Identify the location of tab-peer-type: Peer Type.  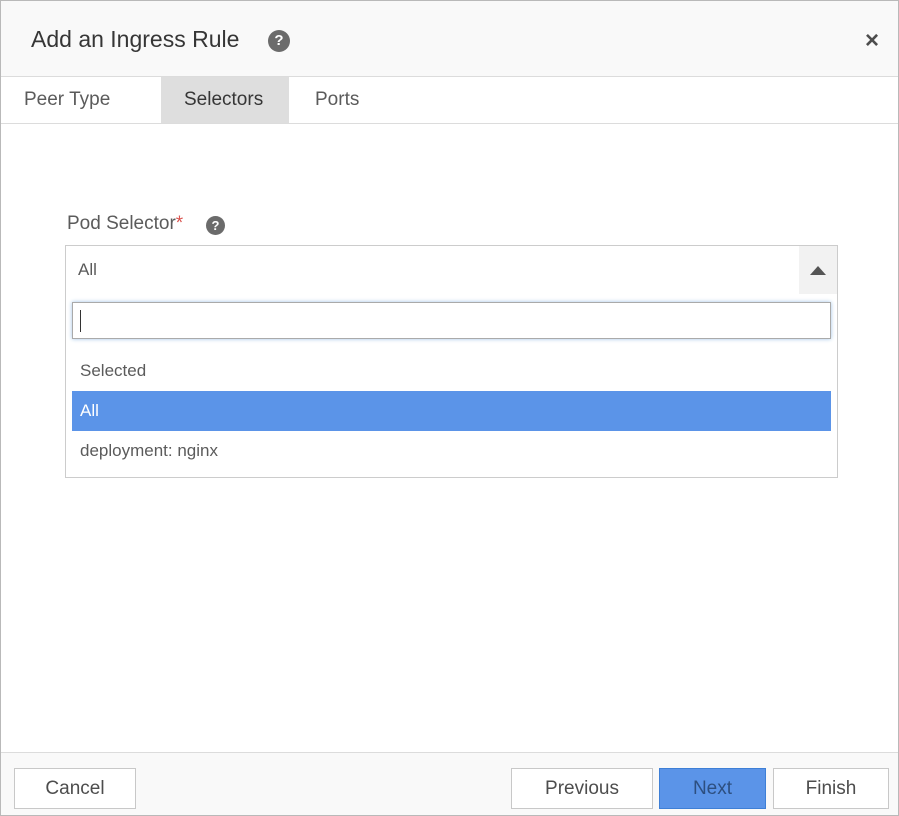
(81, 100).